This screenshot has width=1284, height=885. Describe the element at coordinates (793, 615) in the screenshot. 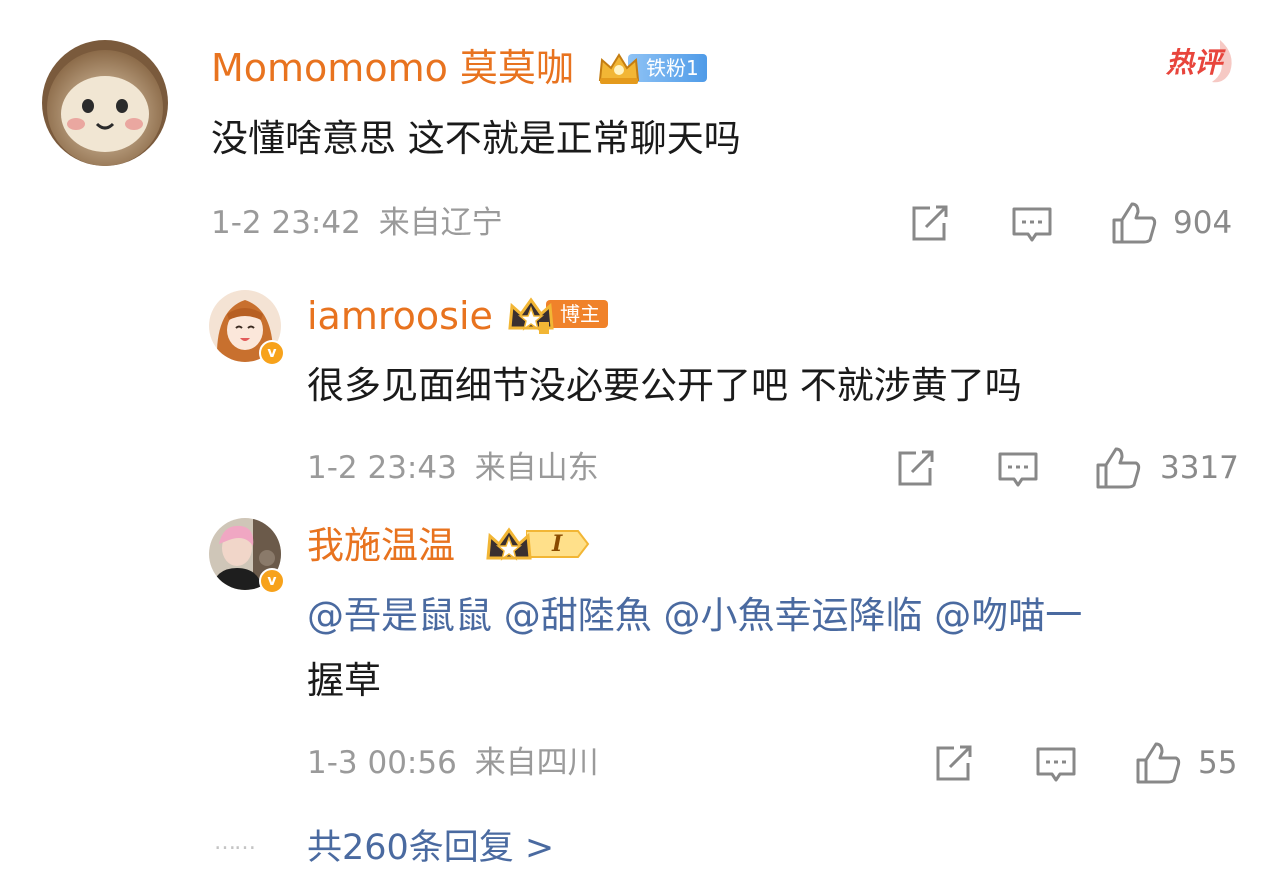

I see `mention-link: @小魚幸运降临` at that location.